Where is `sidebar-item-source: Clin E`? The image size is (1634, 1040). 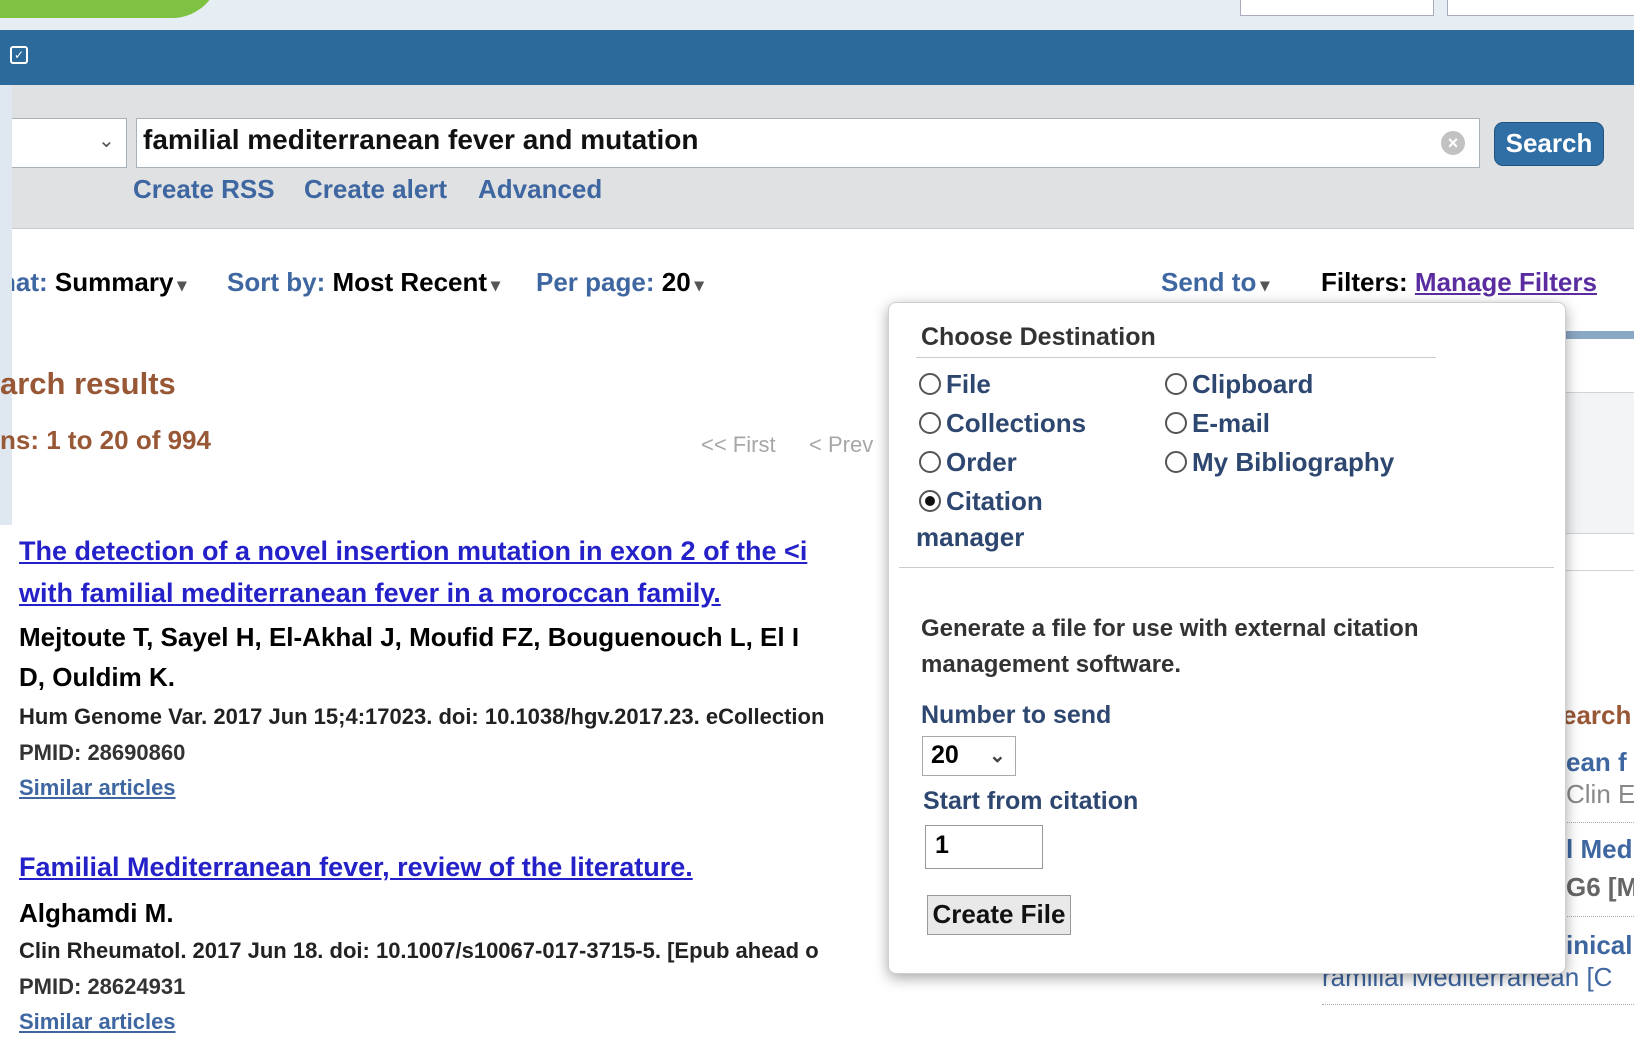 sidebar-item-source: Clin E is located at coordinates (1600, 794).